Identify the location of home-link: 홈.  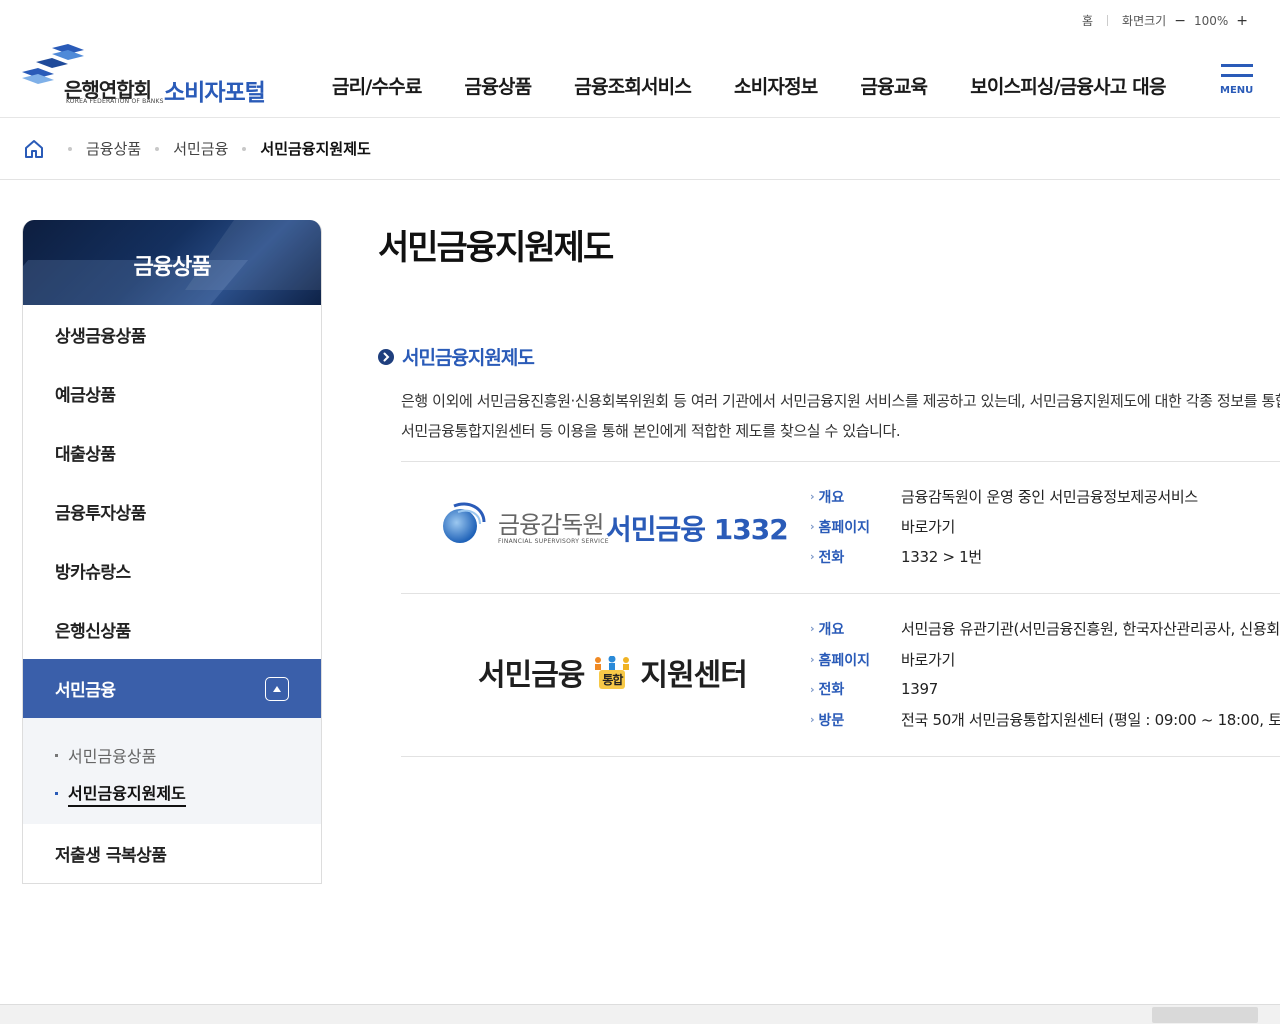
(1087, 20).